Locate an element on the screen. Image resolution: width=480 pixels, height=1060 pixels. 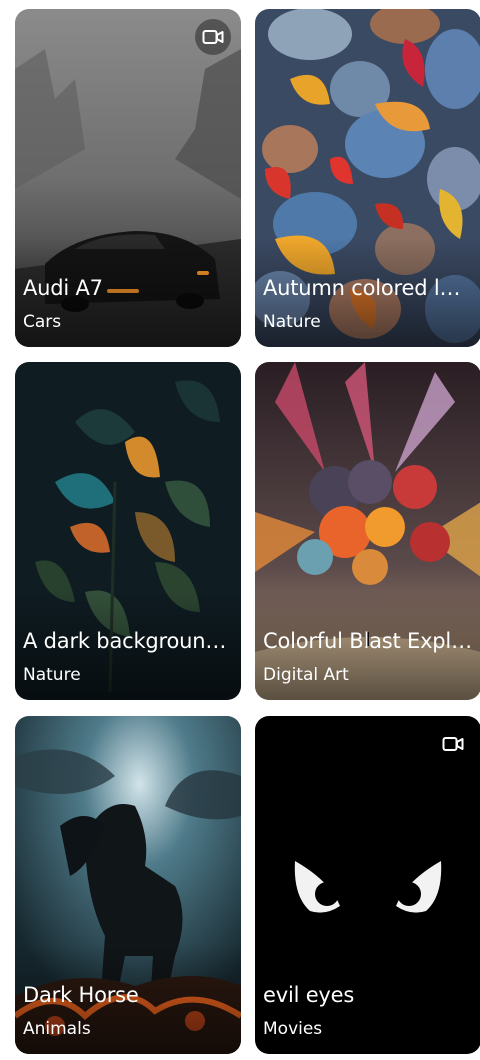
wallpaper-card-evil-eyes: evil eyes Movies is located at coordinates (367, 885).